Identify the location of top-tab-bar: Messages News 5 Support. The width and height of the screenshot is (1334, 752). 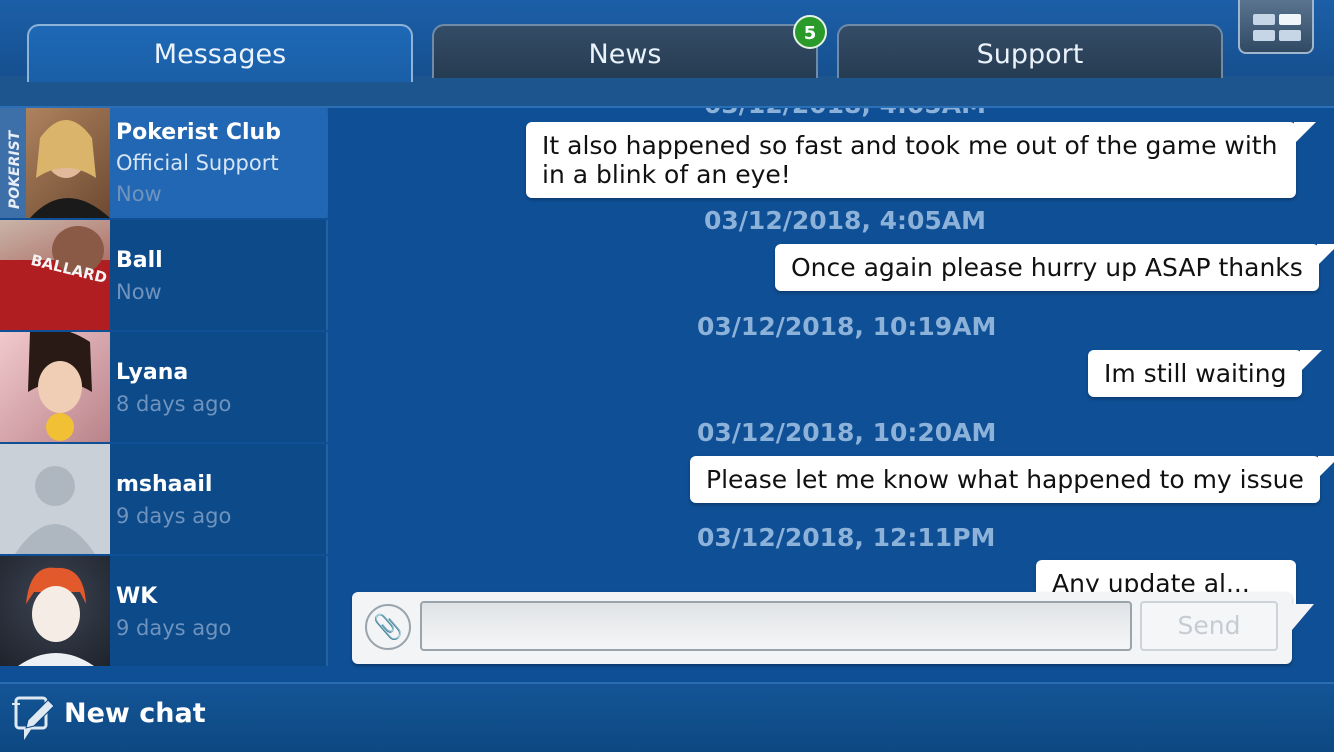
(667, 54).